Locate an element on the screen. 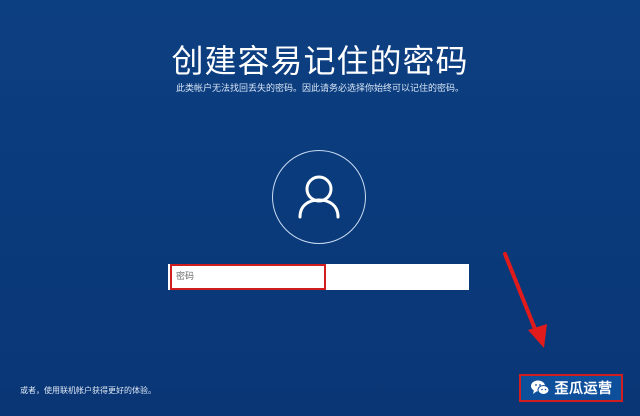 The height and width of the screenshot is (416, 640). page-subtitle: 此类帐户无法找回丢失的密码。因此请务必选择你始终可以记住的密码。 is located at coordinates (319, 89).